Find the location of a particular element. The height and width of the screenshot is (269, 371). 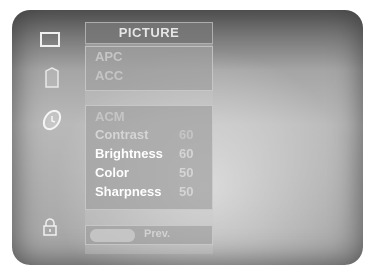

menu-item-sharpness: Sharpness 50 is located at coordinates (144, 191).